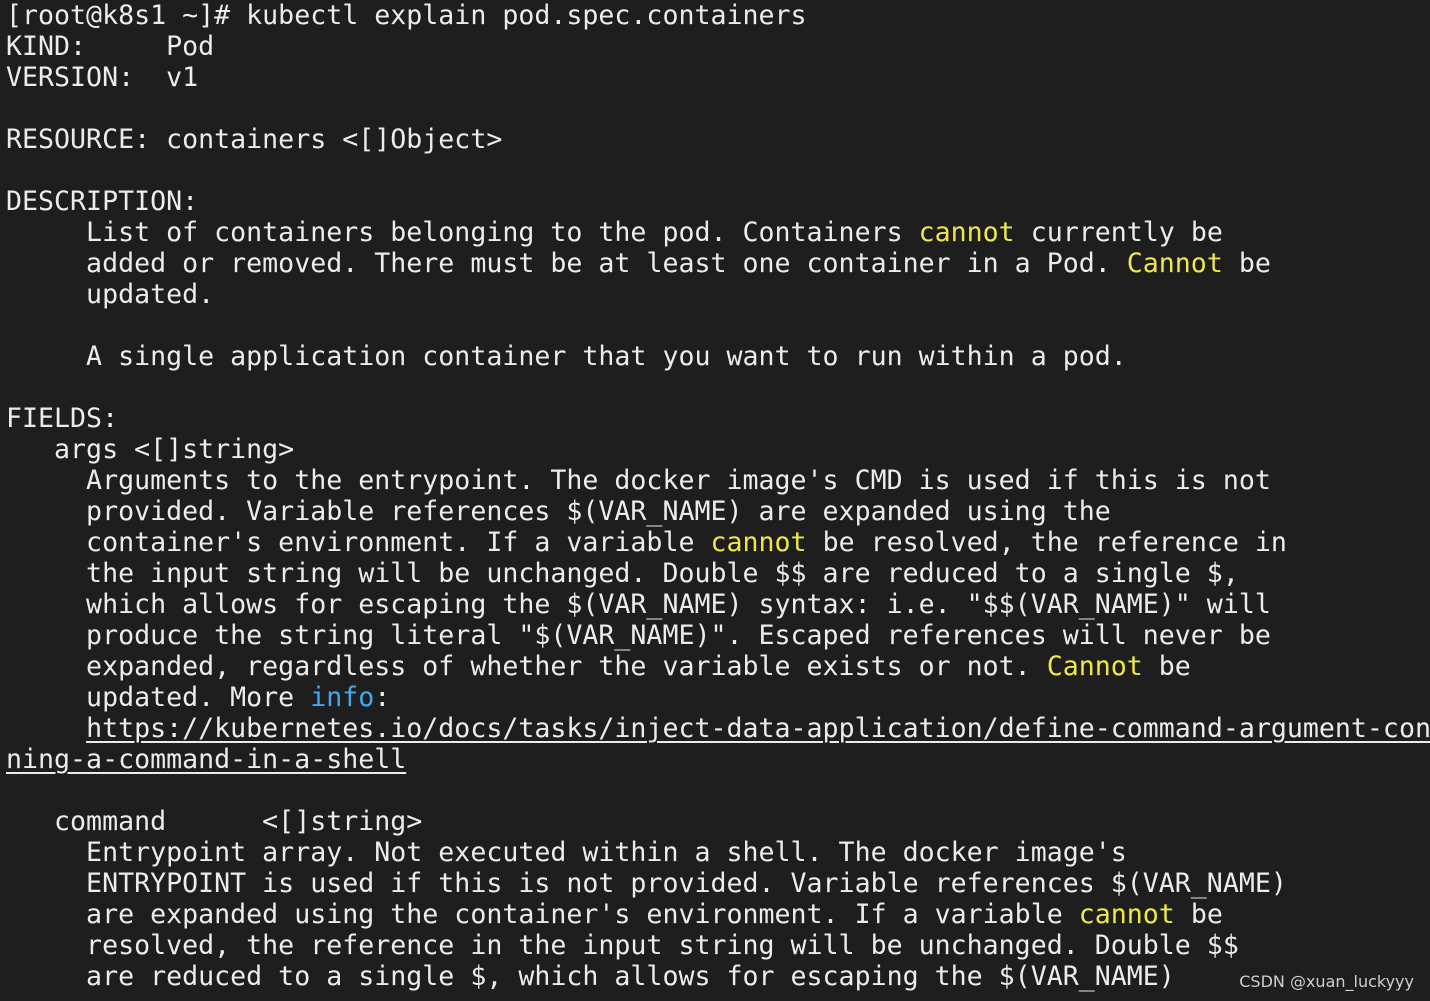 This screenshot has width=1430, height=1001. I want to click on terminal-line: ning-a-command-in-a-shell, so click(206, 759).